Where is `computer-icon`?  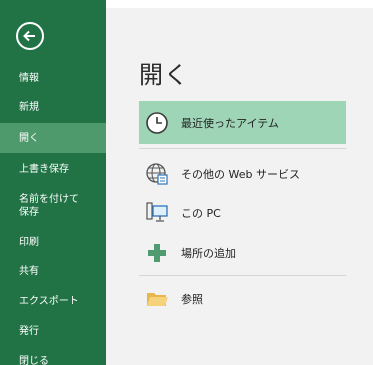 computer-icon is located at coordinates (157, 213).